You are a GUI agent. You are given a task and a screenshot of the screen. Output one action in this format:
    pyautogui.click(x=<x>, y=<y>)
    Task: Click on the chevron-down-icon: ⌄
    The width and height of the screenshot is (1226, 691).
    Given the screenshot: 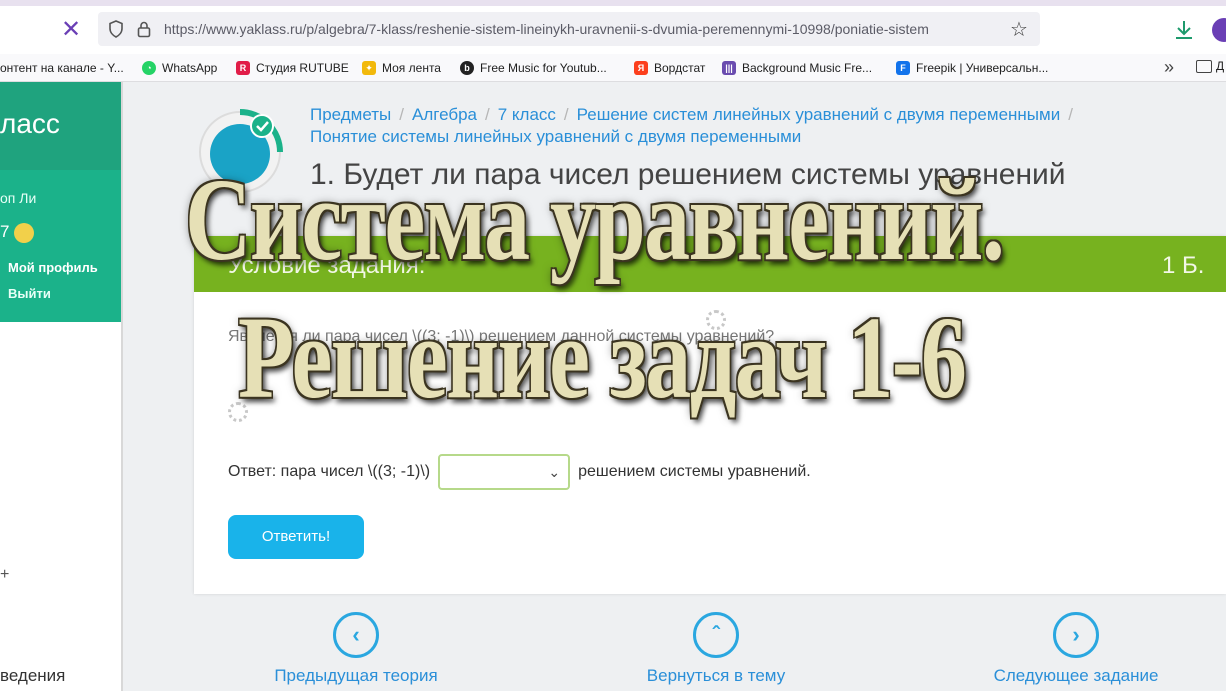 What is the action you would take?
    pyautogui.click(x=554, y=472)
    